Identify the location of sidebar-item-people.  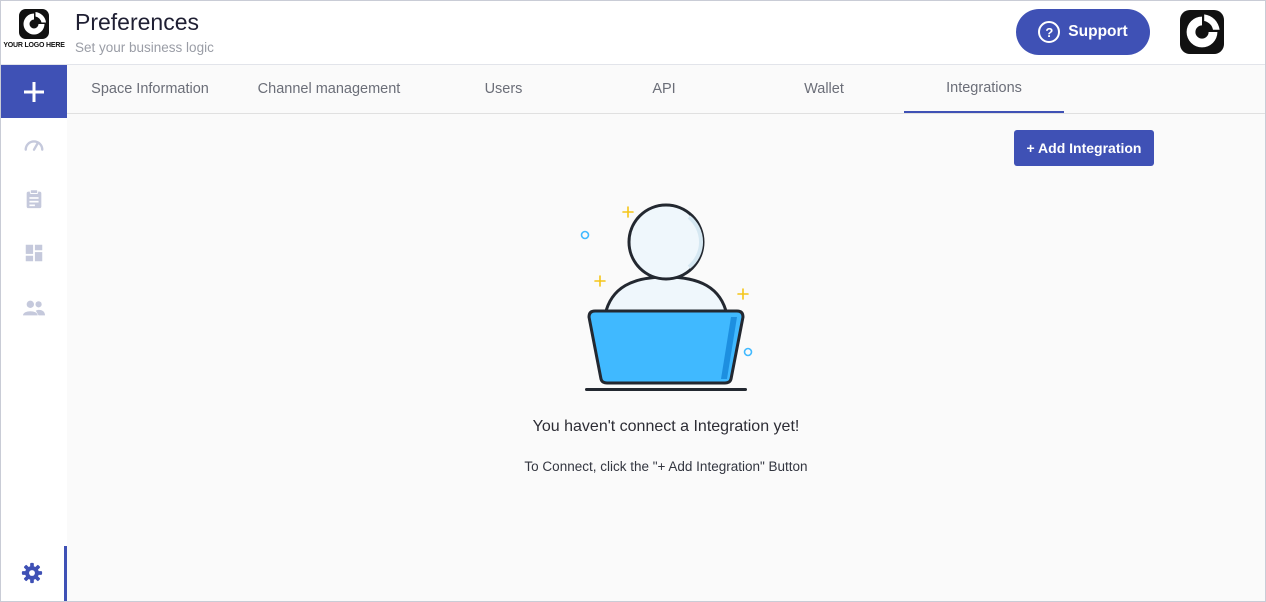
(34, 308).